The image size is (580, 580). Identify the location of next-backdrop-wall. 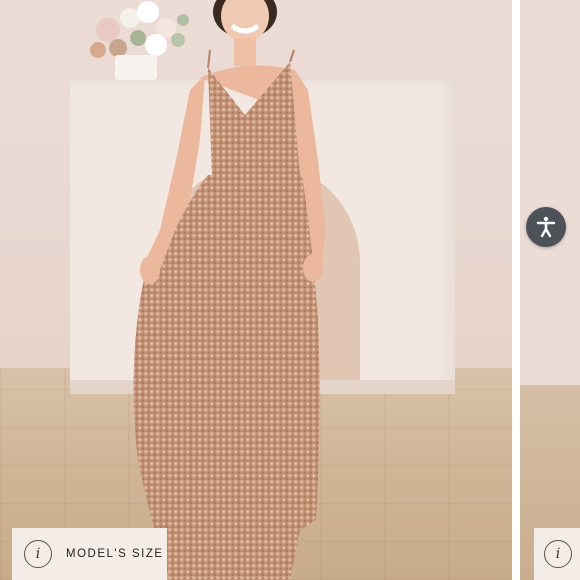
(550, 192).